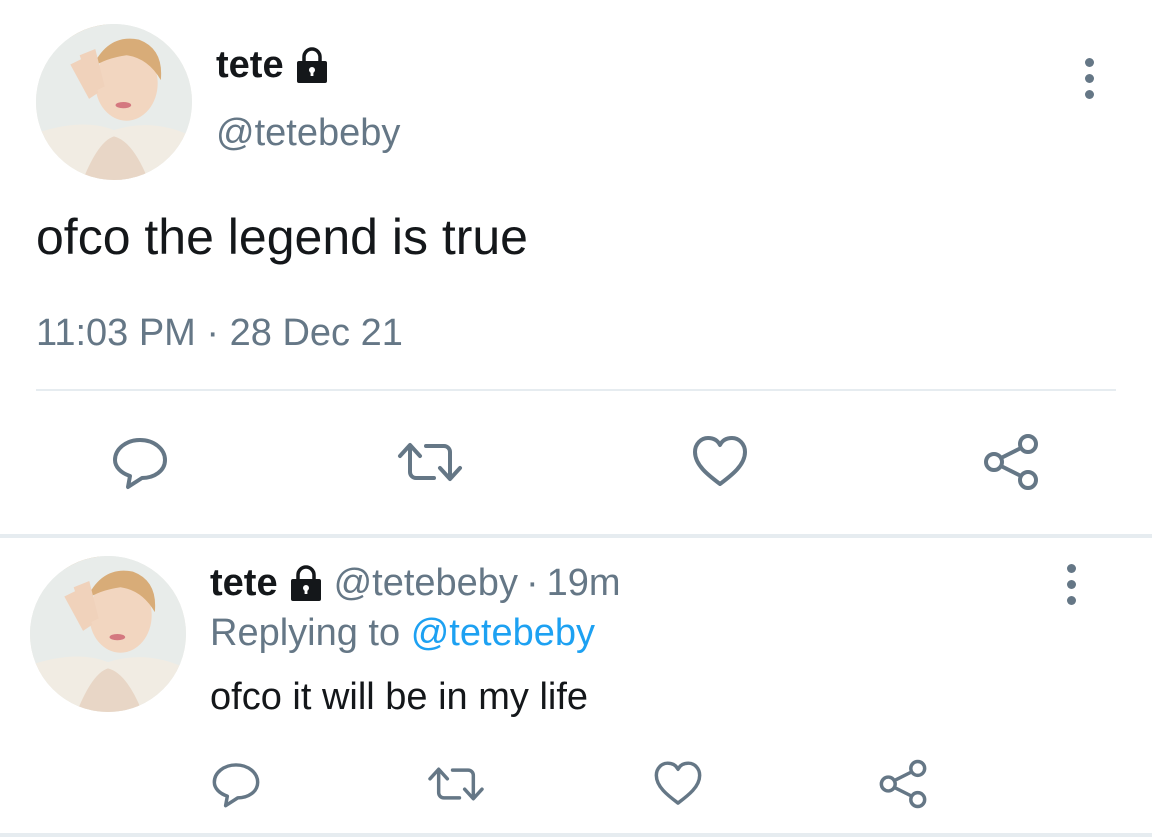 The width and height of the screenshot is (1152, 837). I want to click on reply-header: tete @tetebeby · 19m, so click(415, 583).